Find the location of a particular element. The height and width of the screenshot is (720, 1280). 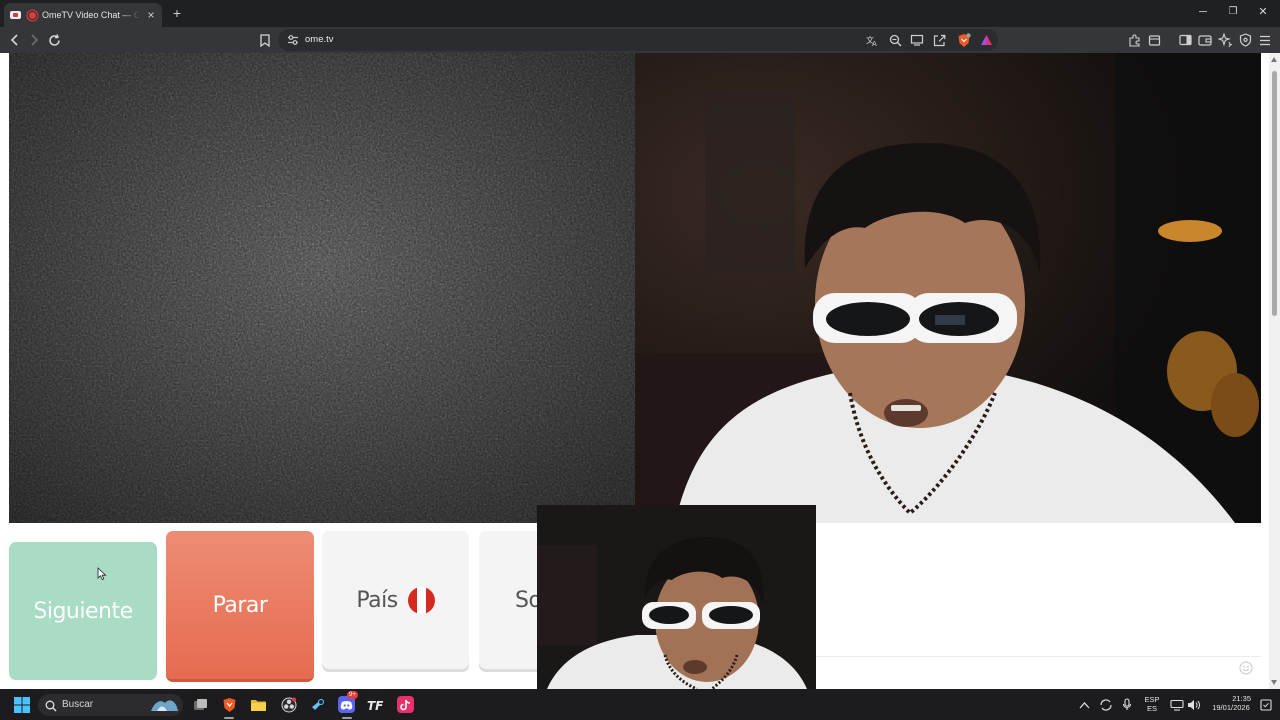

language-line-1: ESP is located at coordinates (1152, 699).